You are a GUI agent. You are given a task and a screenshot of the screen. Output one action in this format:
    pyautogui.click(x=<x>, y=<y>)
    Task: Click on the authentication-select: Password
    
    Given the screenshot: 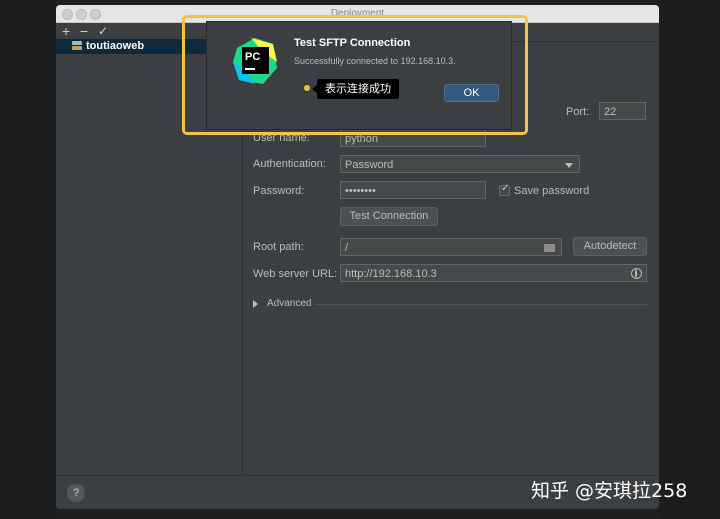 What is the action you would take?
    pyautogui.click(x=460, y=164)
    